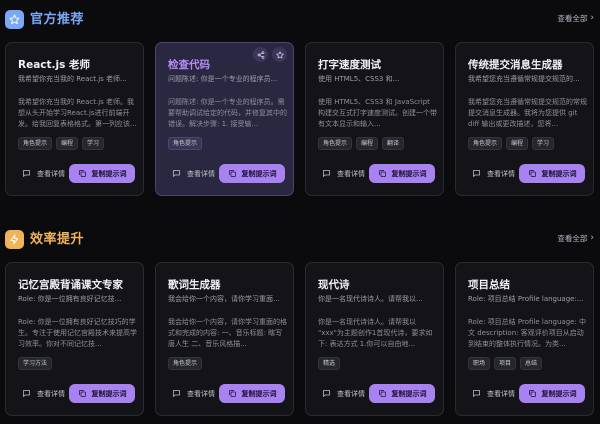 This screenshot has width=600, height=424. Describe the element at coordinates (479, 363) in the screenshot. I see `tag: 职场` at that location.